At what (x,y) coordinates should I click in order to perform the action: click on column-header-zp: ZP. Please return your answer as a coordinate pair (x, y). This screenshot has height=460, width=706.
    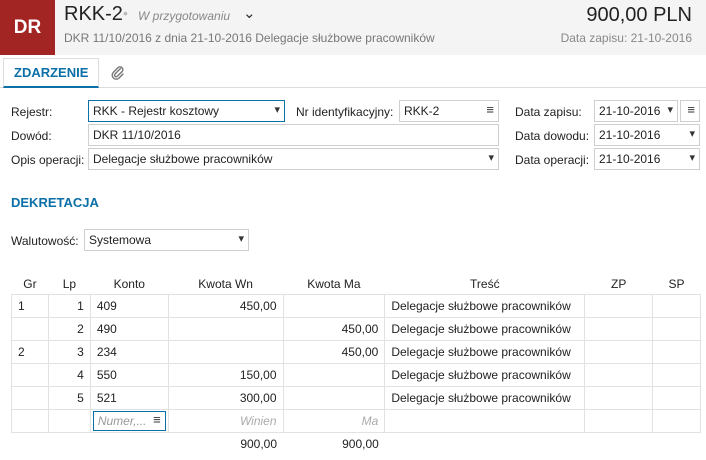
    Looking at the image, I should click on (619, 284).